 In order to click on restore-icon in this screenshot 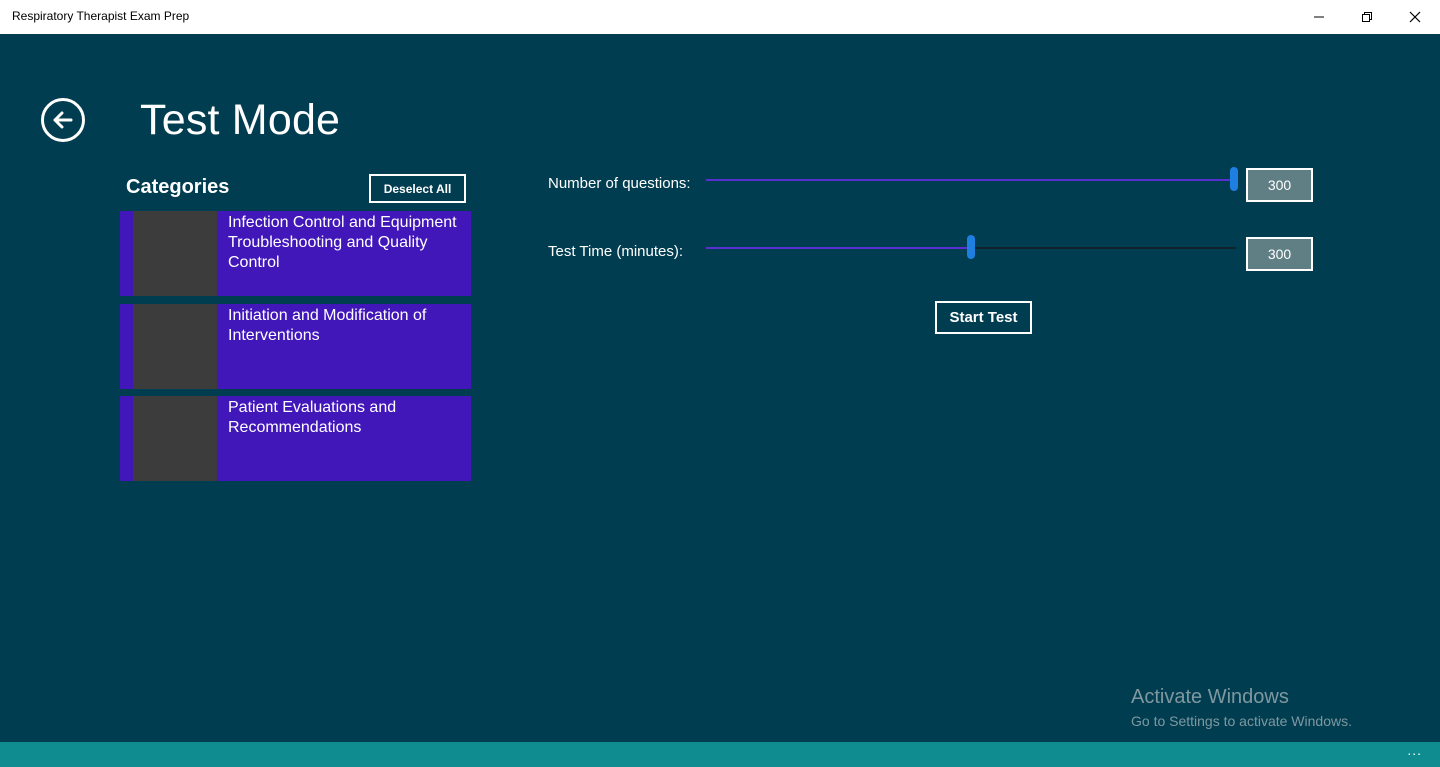, I will do `click(1367, 17)`.